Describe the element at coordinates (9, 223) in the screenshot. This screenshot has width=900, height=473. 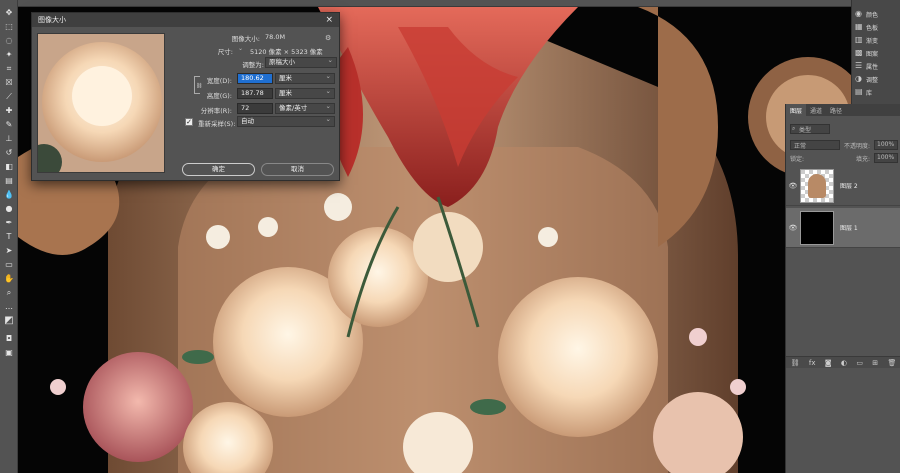
I see `pen-tool-icon: ✒` at that location.